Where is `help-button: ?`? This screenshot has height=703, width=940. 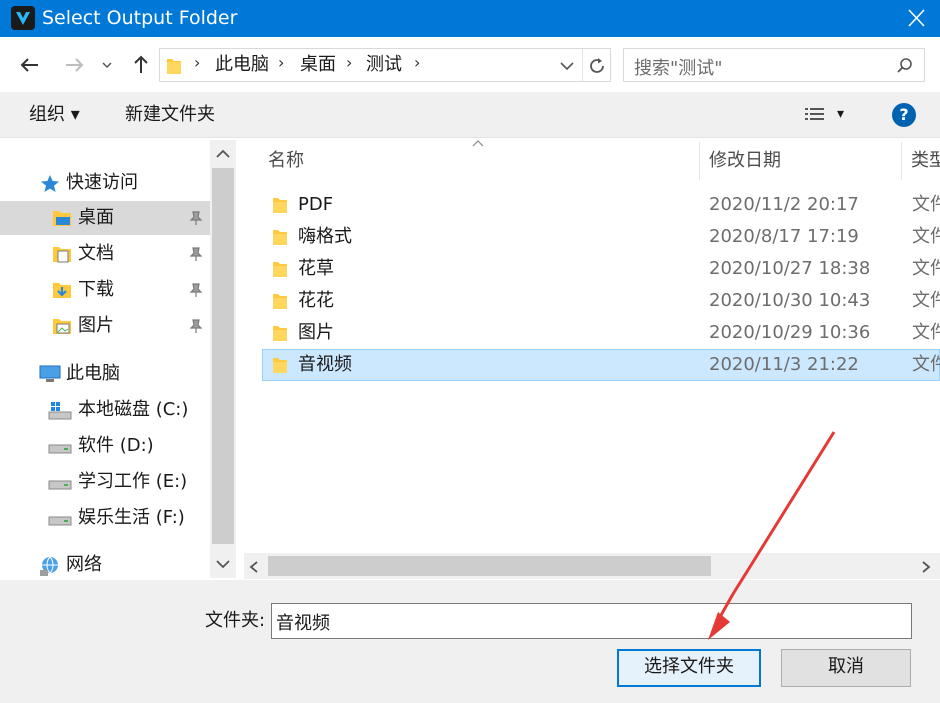 help-button: ? is located at coordinates (904, 115).